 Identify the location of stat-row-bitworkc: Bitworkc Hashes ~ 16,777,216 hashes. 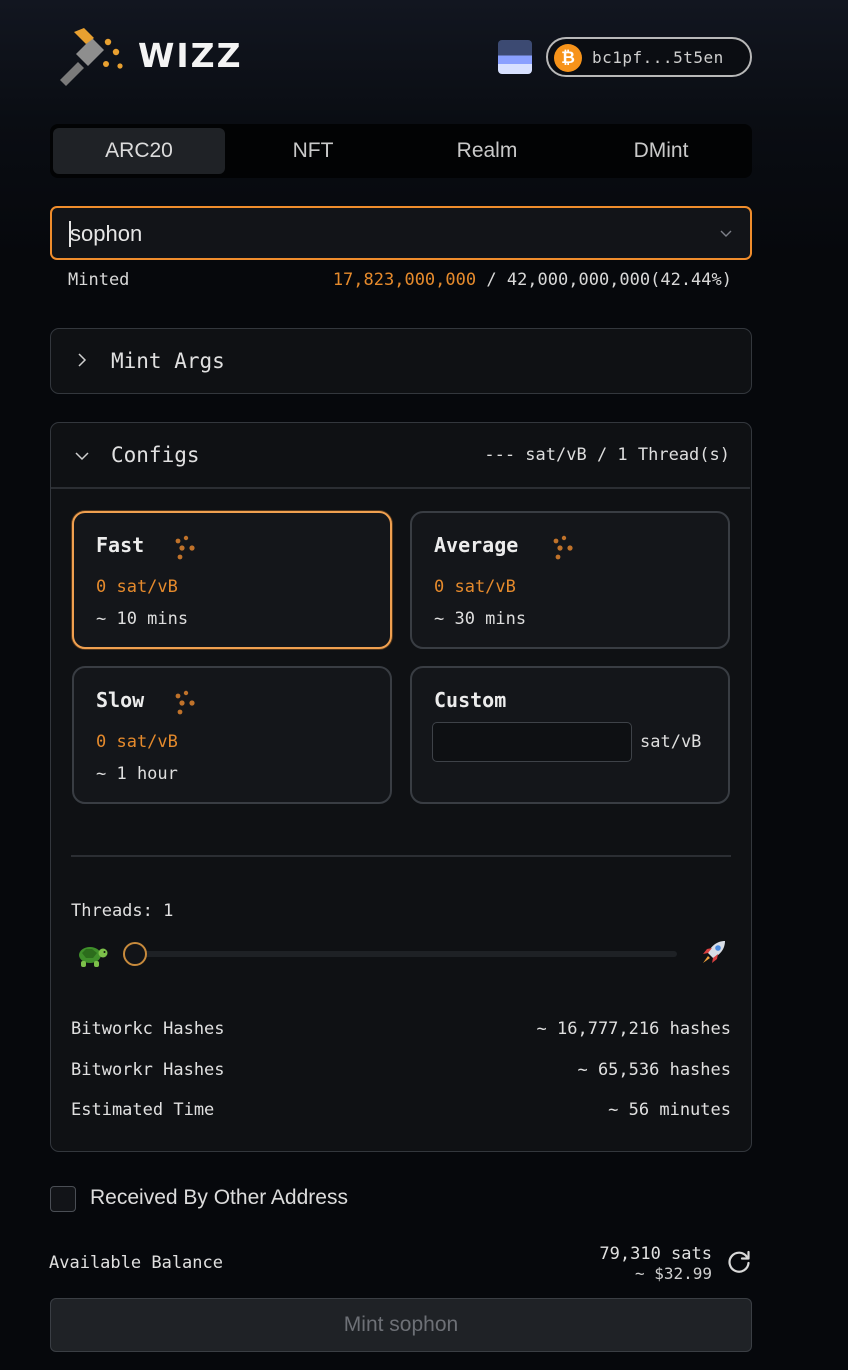
(401, 1030).